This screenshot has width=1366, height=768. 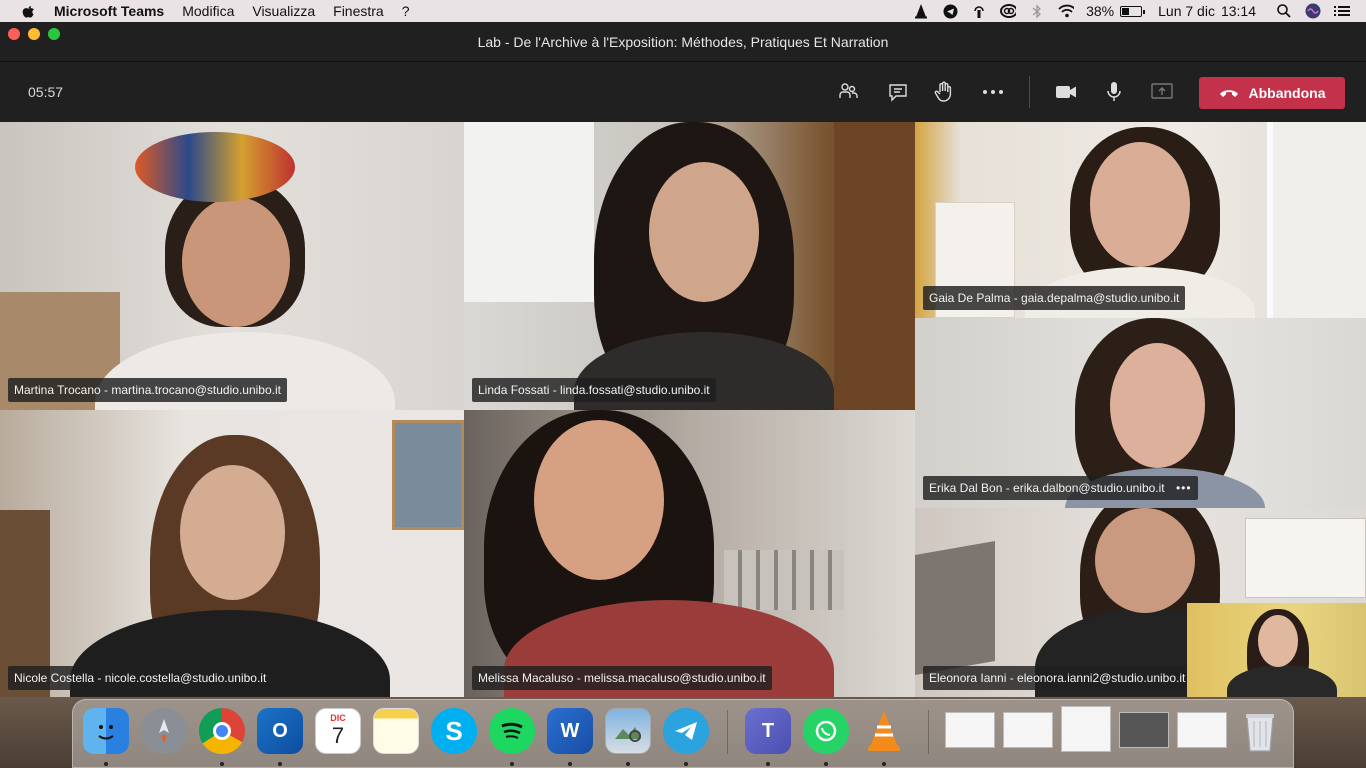 I want to click on trash-icon, so click(x=1260, y=731).